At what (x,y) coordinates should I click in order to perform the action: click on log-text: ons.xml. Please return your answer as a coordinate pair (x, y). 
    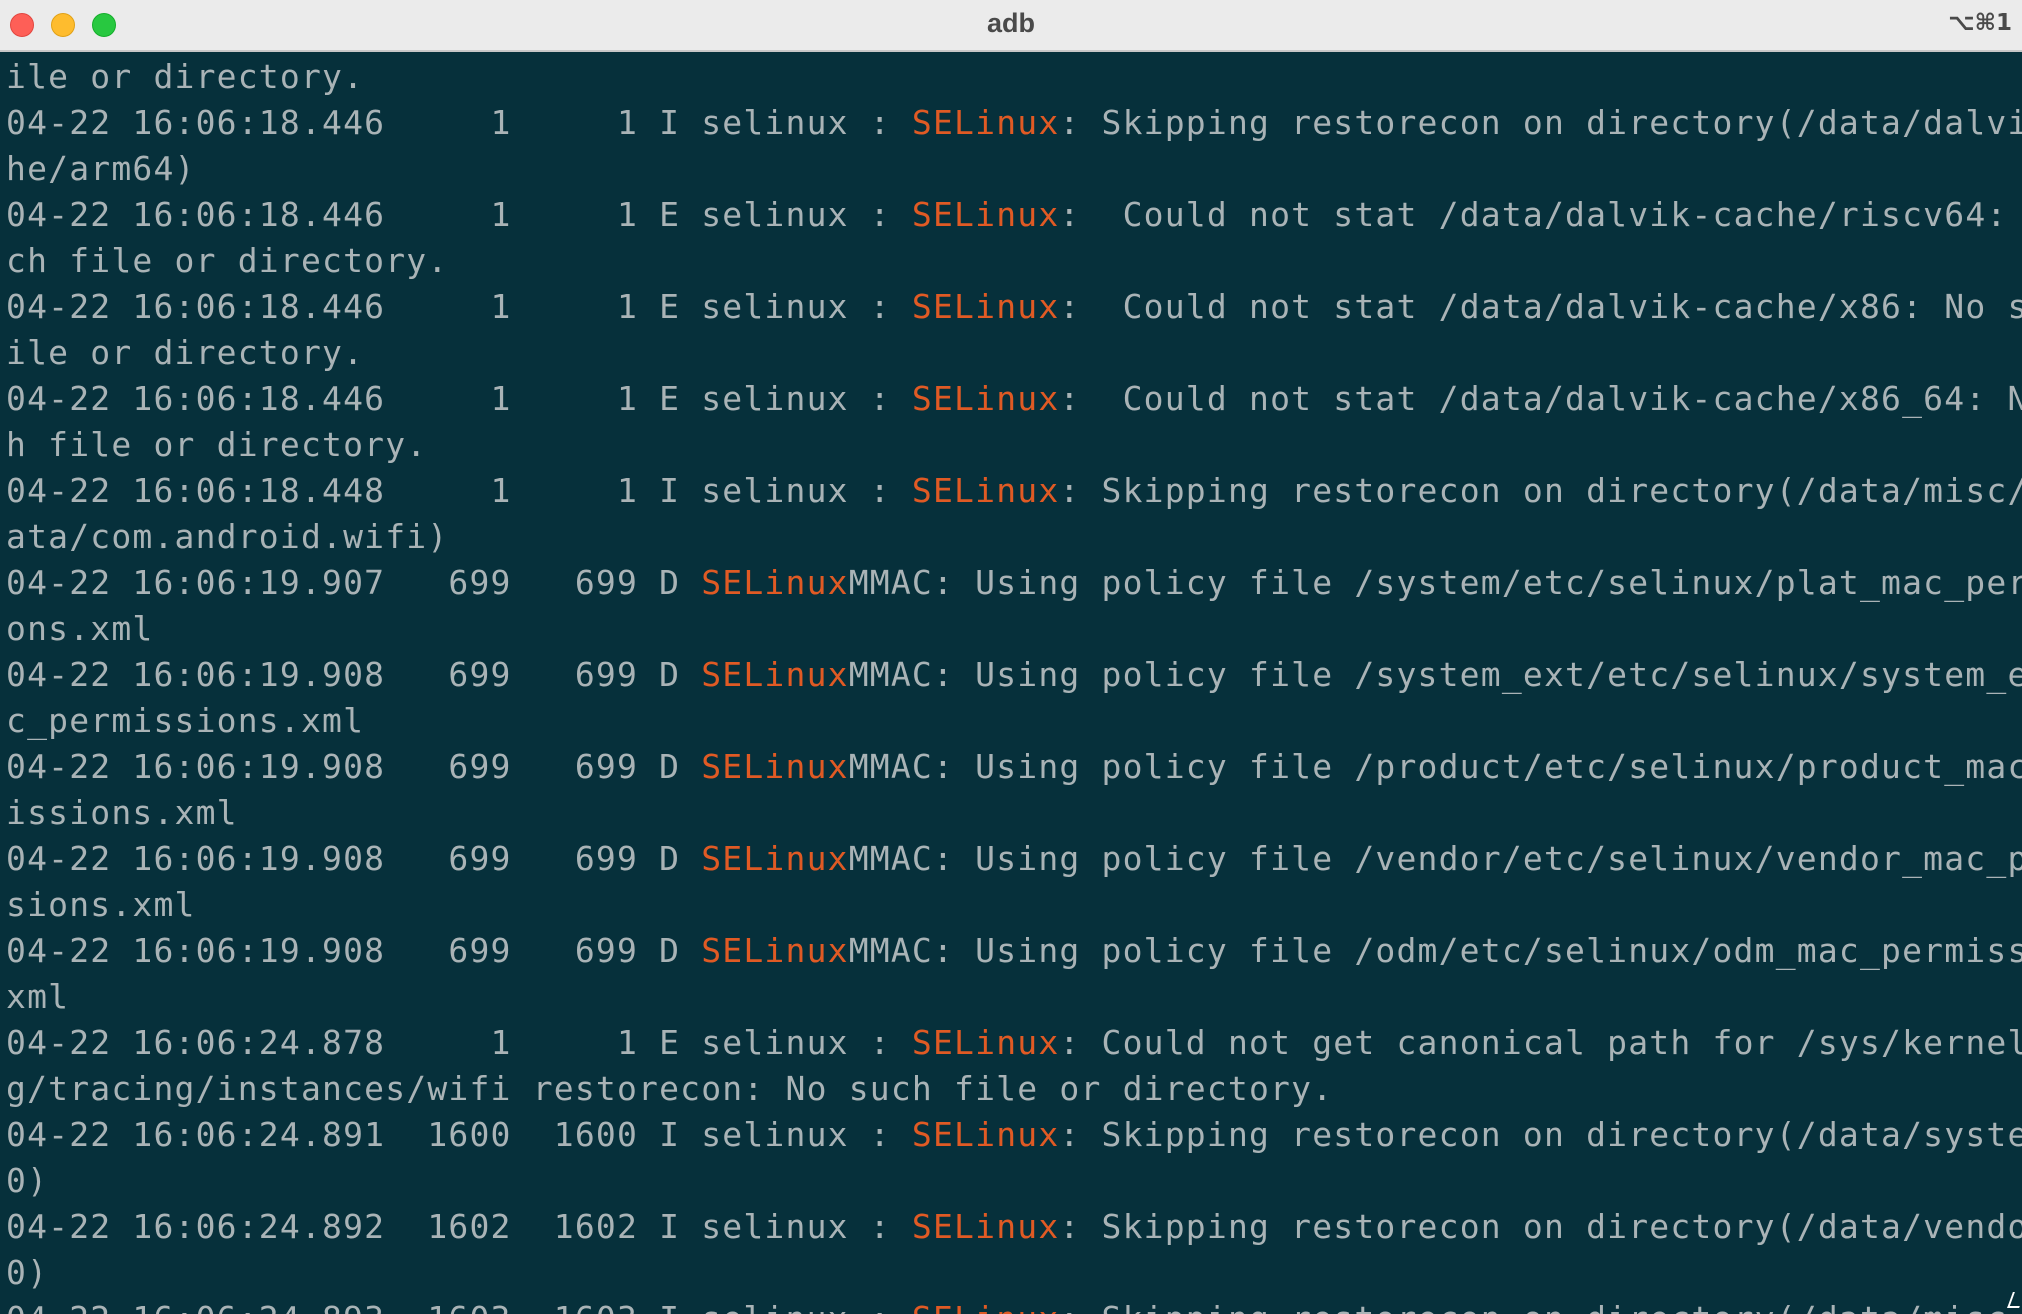
    Looking at the image, I should click on (80, 628).